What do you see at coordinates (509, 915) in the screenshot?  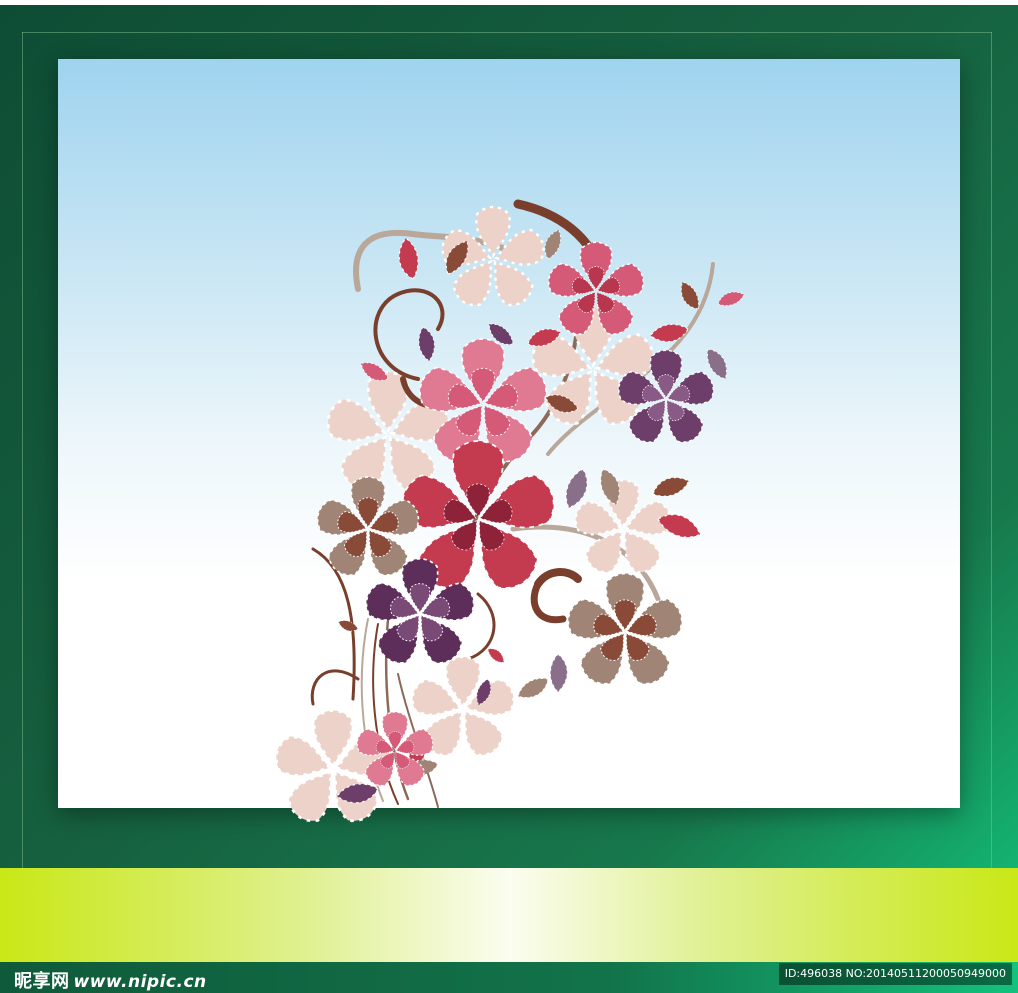 I see `lime-gradient-band` at bounding box center [509, 915].